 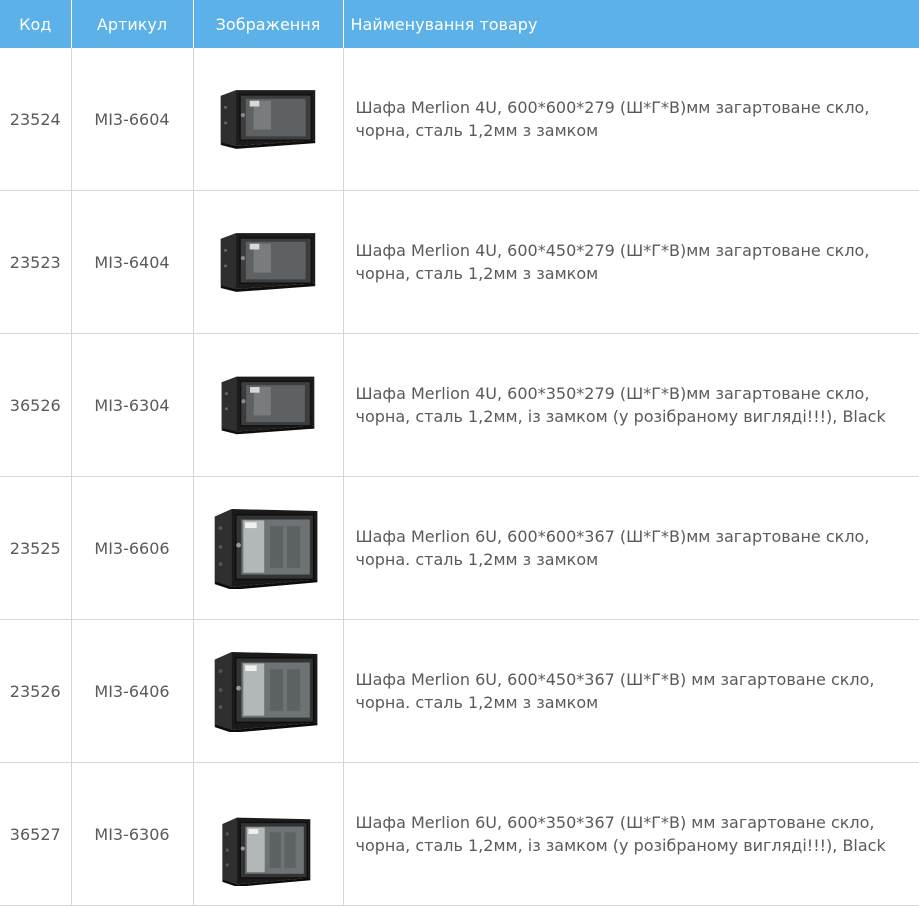 What do you see at coordinates (36, 834) in the screenshot?
I see `product-code: 36527` at bounding box center [36, 834].